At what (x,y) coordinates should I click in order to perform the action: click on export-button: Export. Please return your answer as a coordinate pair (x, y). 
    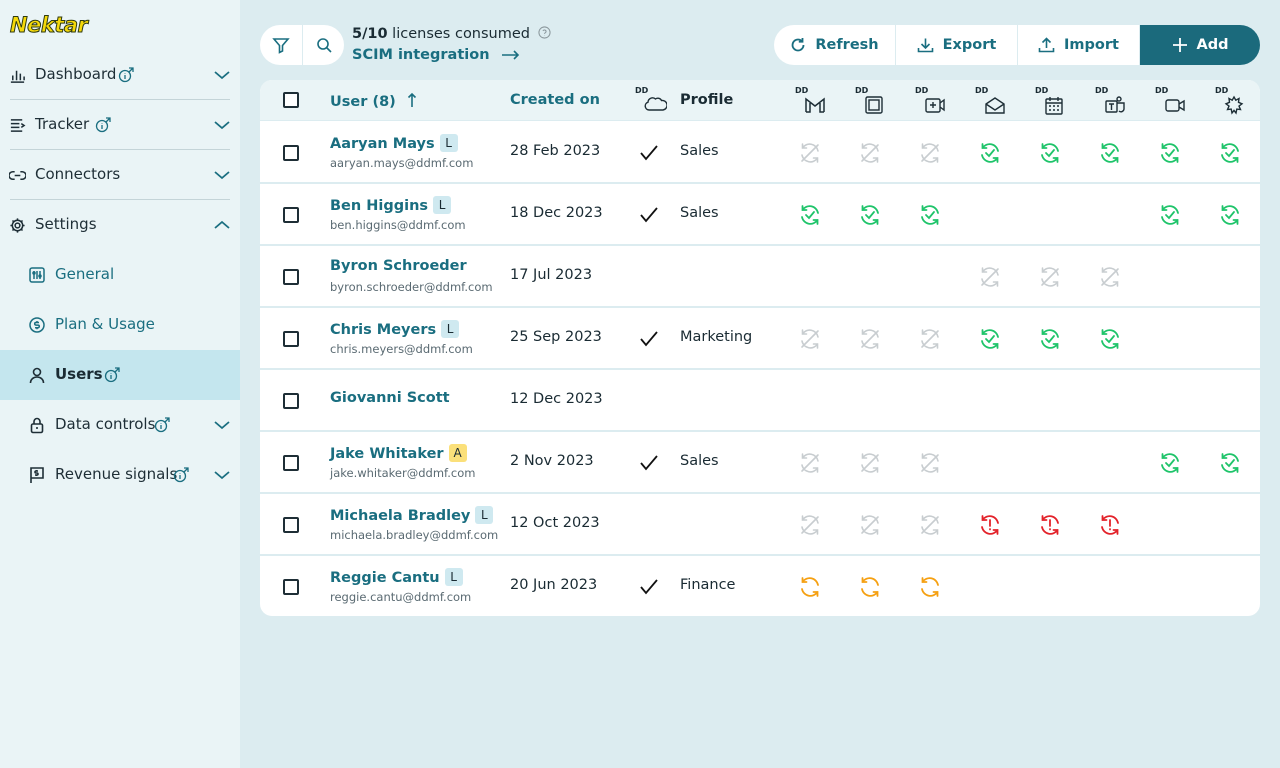
    Looking at the image, I should click on (957, 45).